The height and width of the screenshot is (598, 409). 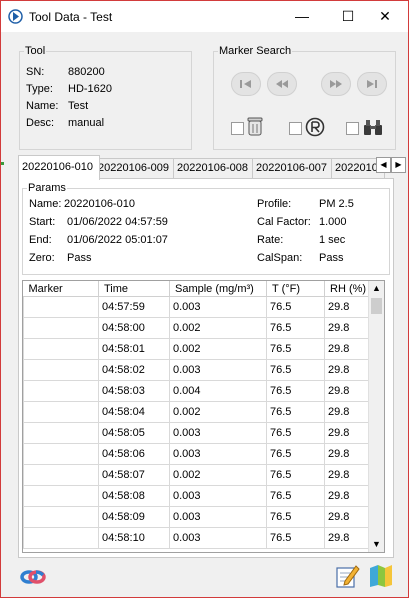 I want to click on cell-time: 04:58:00, so click(x=134, y=328).